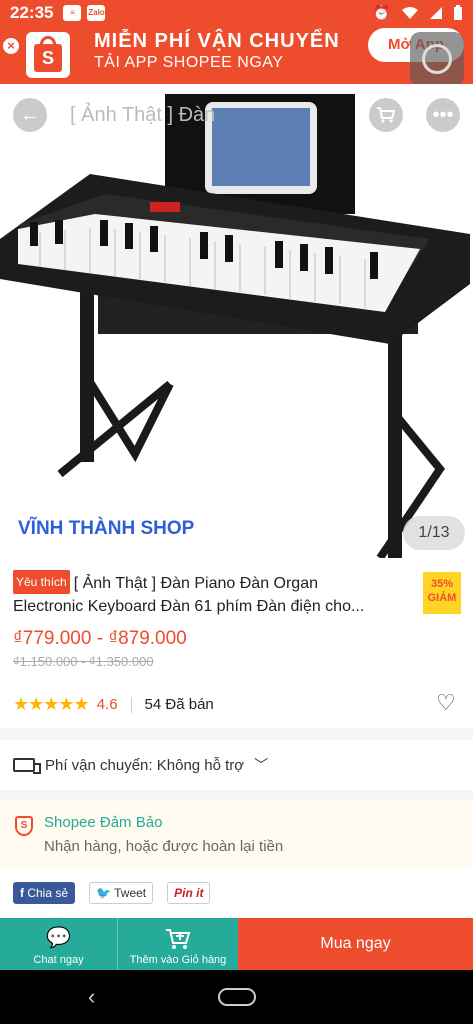  What do you see at coordinates (96, 13) in the screenshot?
I see `zalo-icon: Zalo` at bounding box center [96, 13].